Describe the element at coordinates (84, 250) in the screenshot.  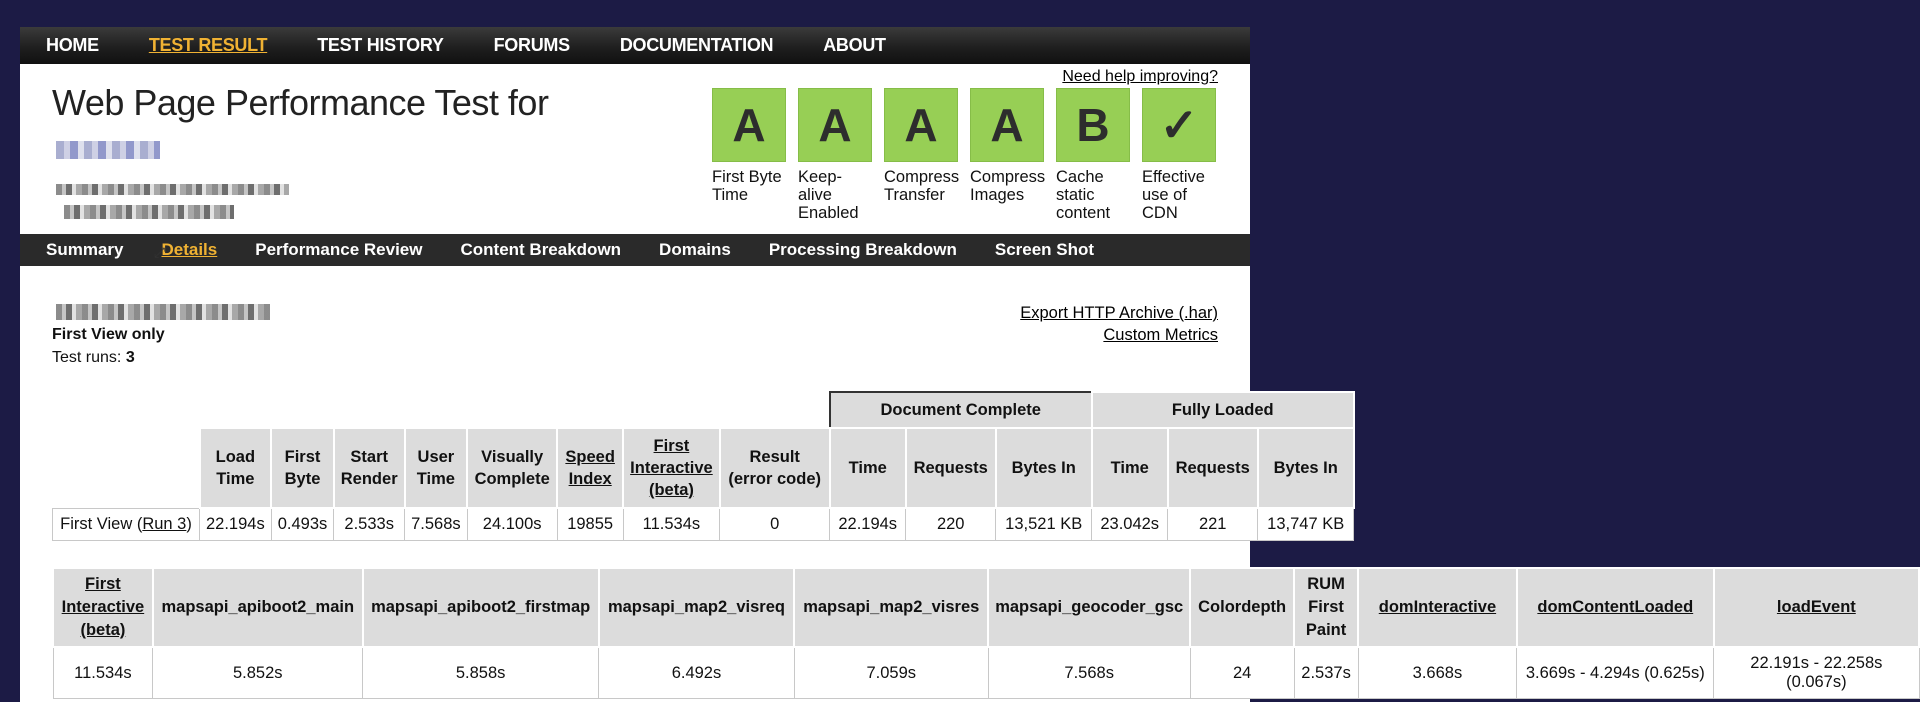
I see `tab-summary: Summary` at that location.